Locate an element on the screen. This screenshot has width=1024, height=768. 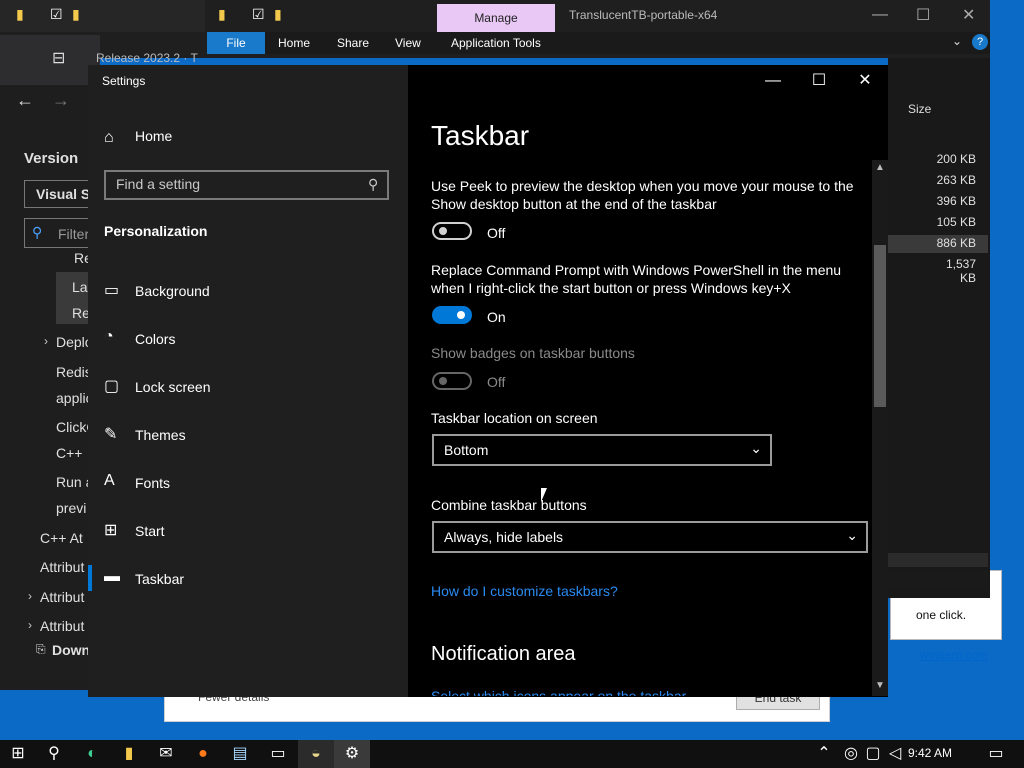
scroll-up-icon: ▲ is located at coordinates (880, 169).